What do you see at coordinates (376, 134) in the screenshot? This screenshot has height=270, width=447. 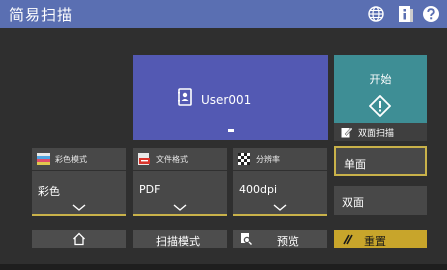 I see `duplex-scan-title: 双面扫描` at bounding box center [376, 134].